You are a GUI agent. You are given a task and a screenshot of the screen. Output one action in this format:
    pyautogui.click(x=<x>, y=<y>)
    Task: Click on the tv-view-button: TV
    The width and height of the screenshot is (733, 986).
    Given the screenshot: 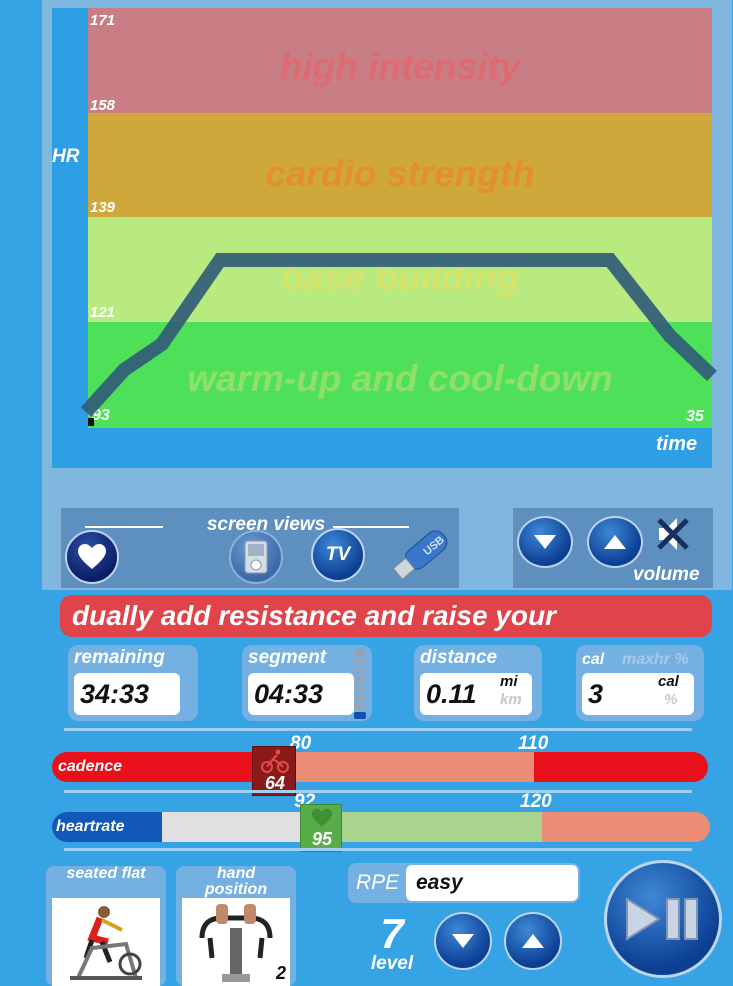 What is the action you would take?
    pyautogui.click(x=338, y=555)
    